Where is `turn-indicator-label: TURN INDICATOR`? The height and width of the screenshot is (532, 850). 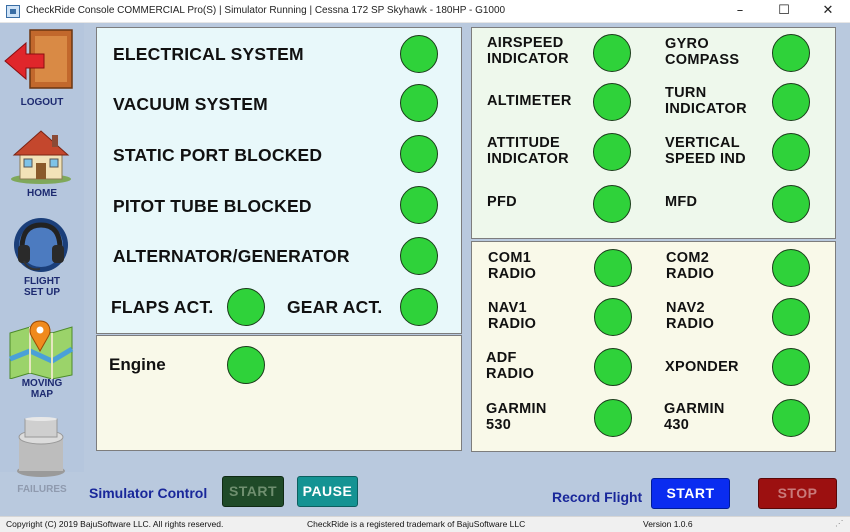 turn-indicator-label: TURN INDICATOR is located at coordinates (706, 101).